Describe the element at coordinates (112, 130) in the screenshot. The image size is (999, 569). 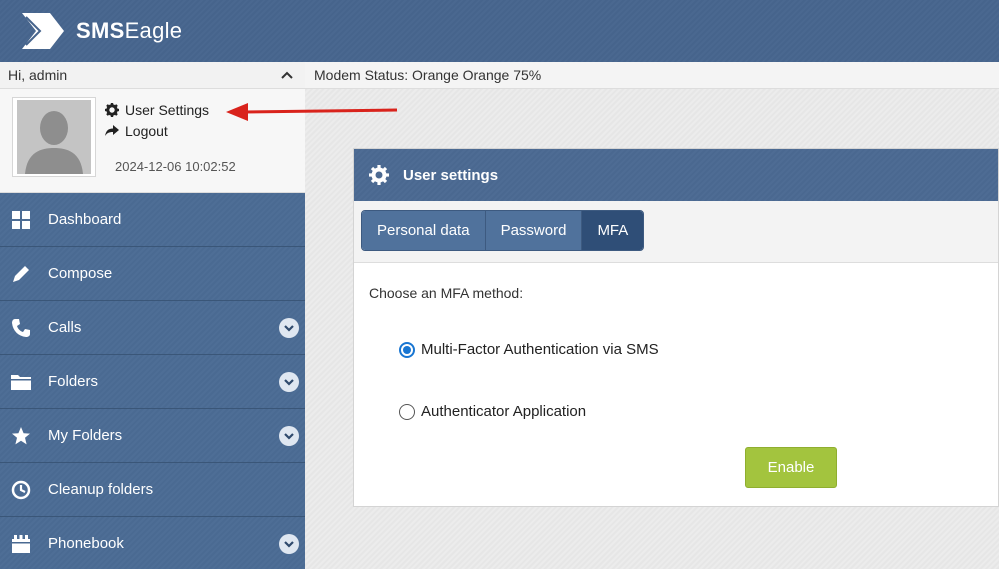
I see `share-arrow-icon` at that location.